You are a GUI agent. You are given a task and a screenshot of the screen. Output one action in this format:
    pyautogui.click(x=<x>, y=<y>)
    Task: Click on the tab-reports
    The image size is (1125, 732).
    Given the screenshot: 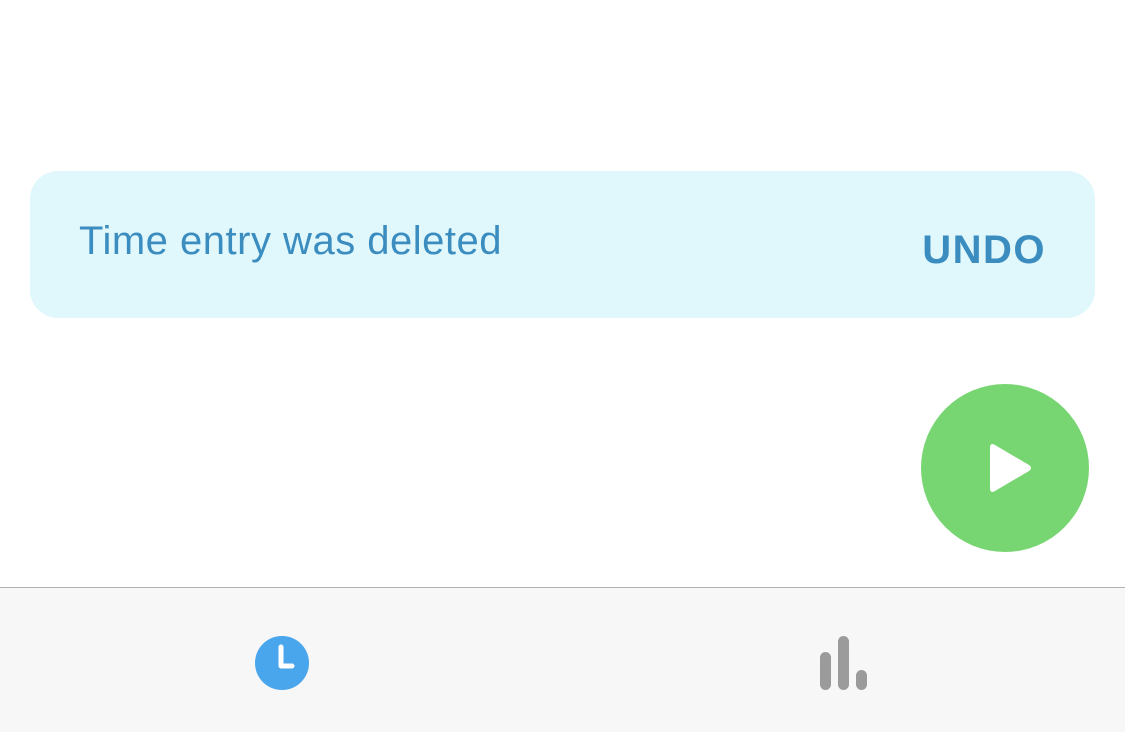 What is the action you would take?
    pyautogui.click(x=844, y=660)
    